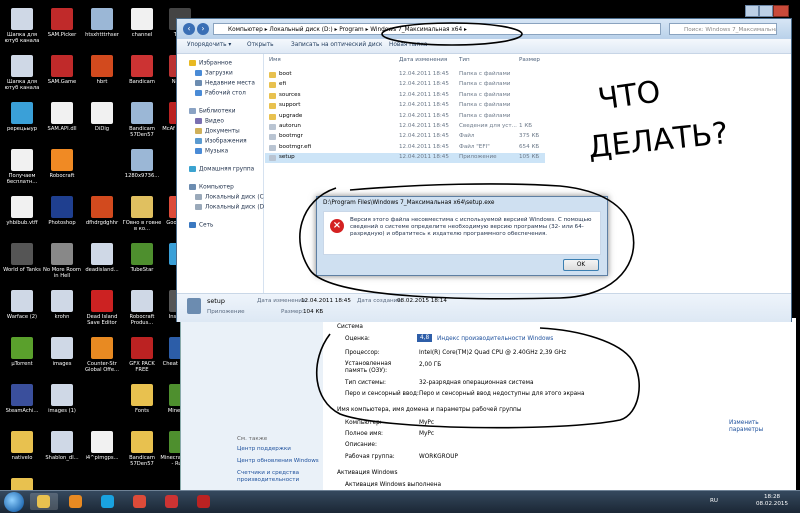  I want to click on desktop-icon: yhbibub.vtff, so click(22, 211).